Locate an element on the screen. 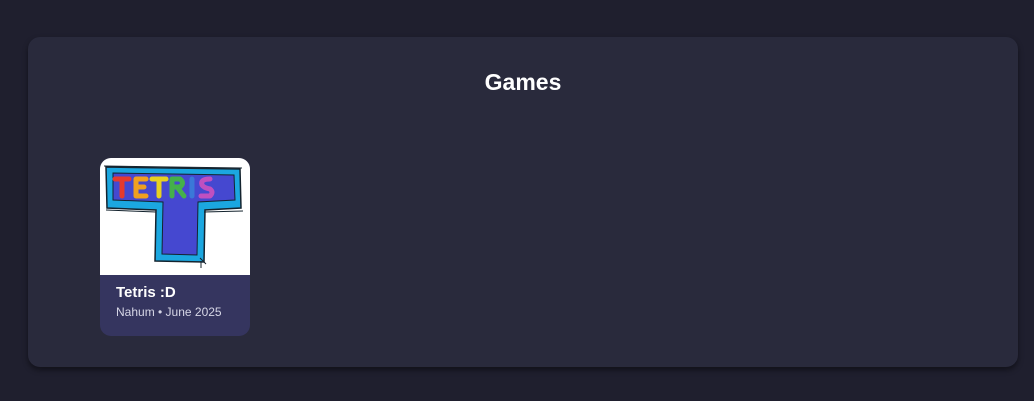 This screenshot has width=1034, height=401. game-card-info: Tetris :D Nahum • June 2025 is located at coordinates (175, 297).